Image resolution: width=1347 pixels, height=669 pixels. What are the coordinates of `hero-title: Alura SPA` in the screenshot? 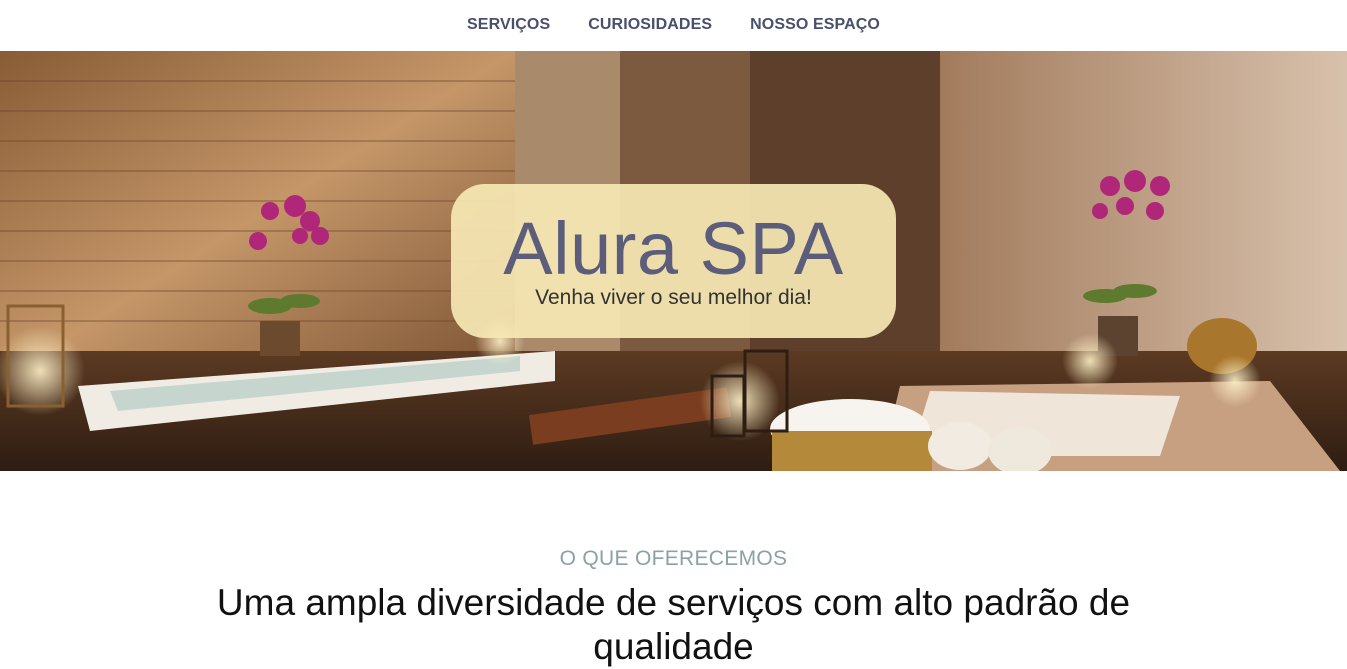 It's located at (673, 248).